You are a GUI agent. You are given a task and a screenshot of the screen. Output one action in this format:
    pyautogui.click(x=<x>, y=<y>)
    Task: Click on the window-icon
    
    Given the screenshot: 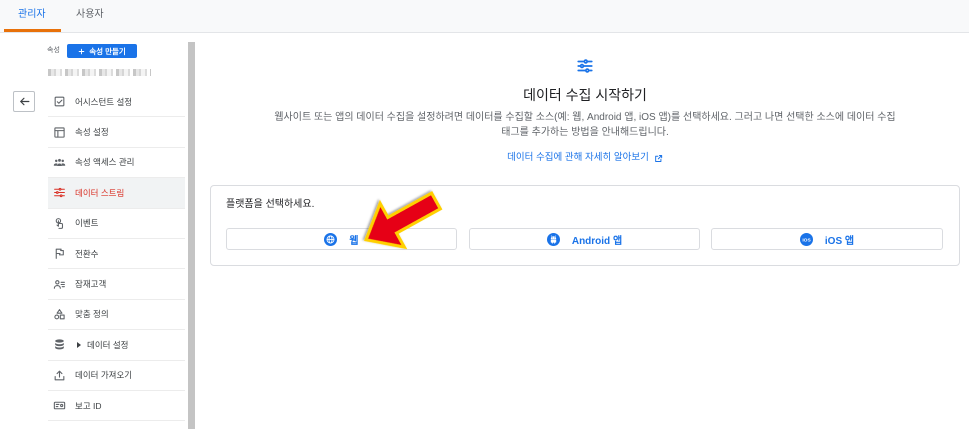 What is the action you would take?
    pyautogui.click(x=59, y=132)
    